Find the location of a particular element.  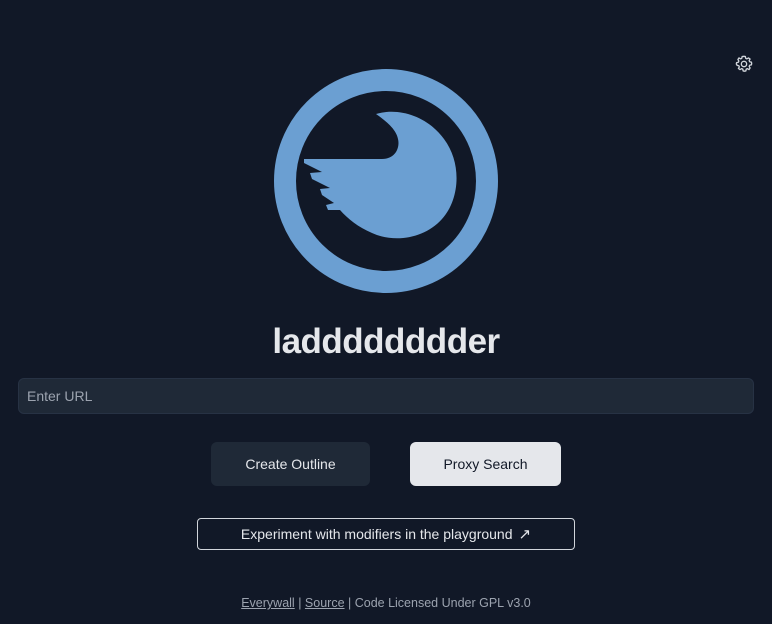

proxy-search-button: Proxy Search is located at coordinates (485, 464).